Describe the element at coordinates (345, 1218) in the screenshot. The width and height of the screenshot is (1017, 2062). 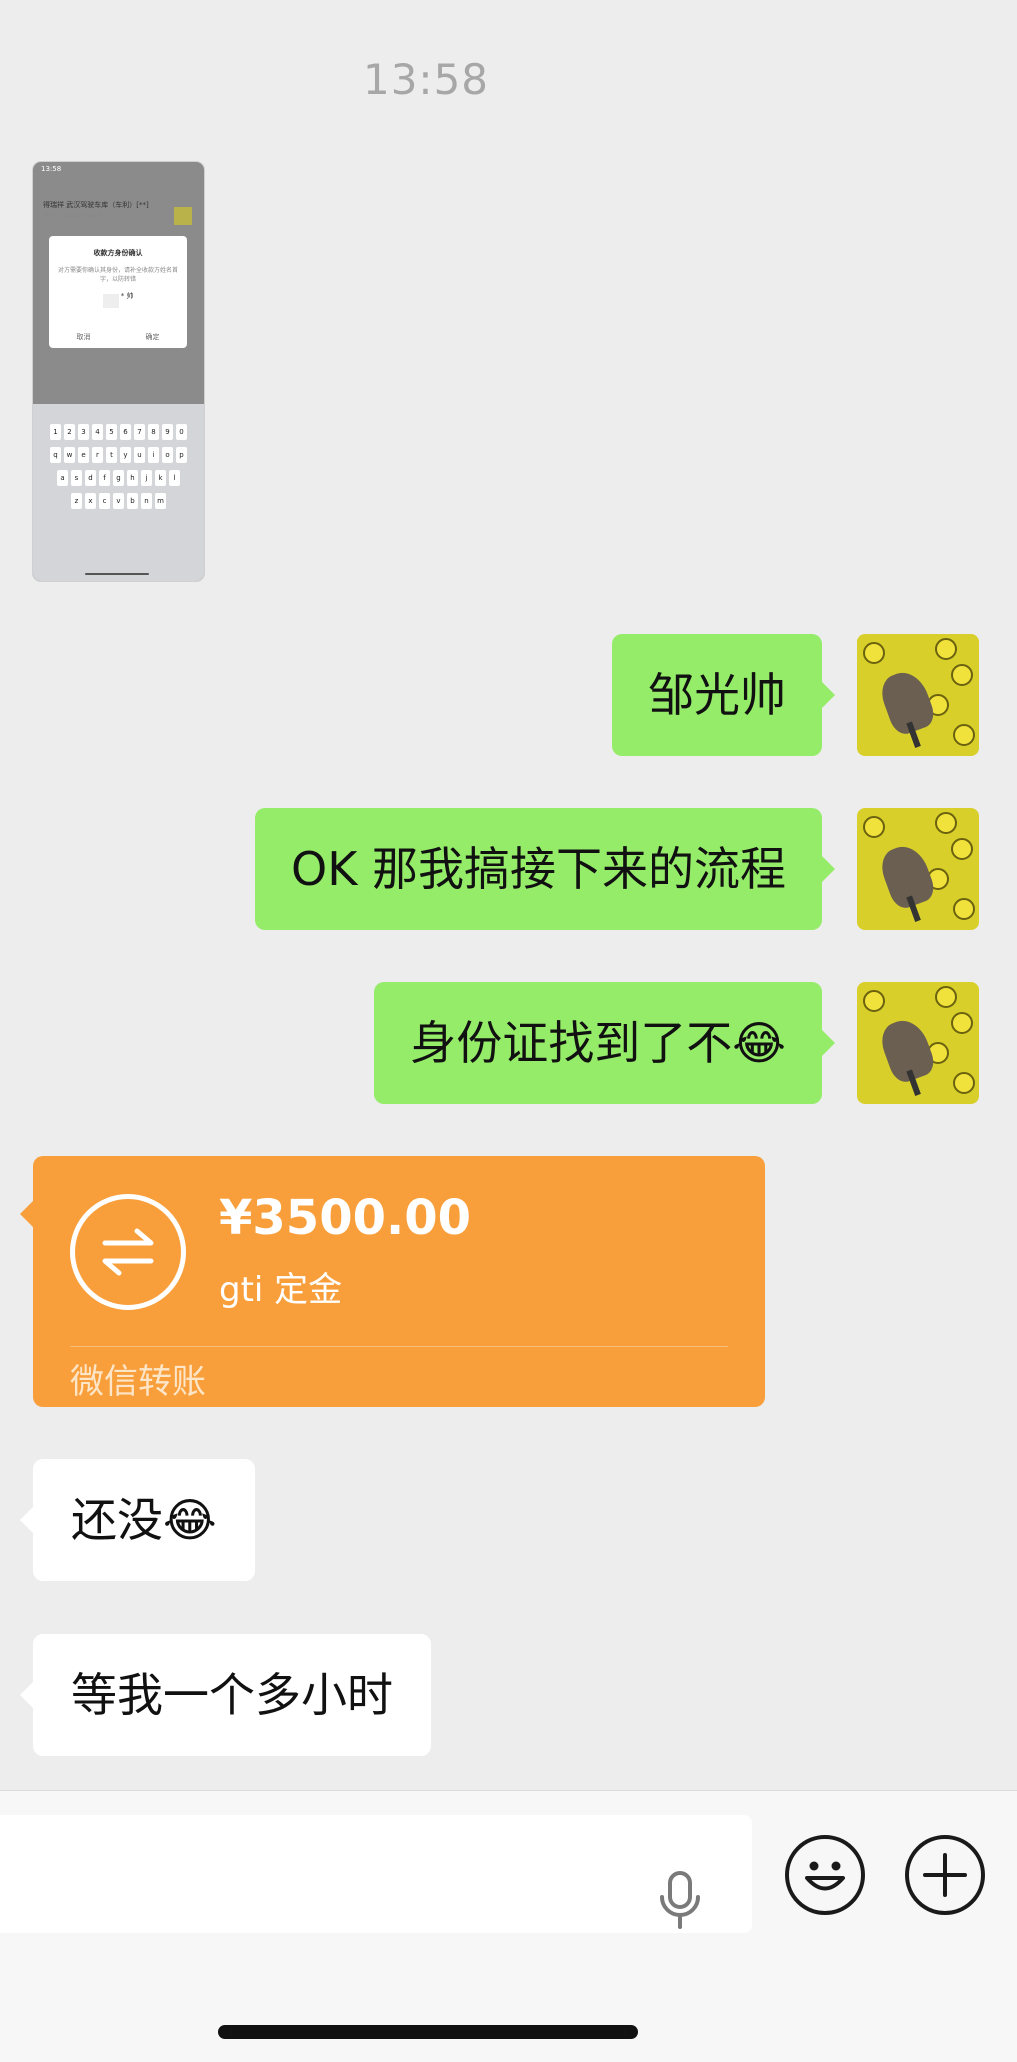
I see `transfer-amount: ¥3500.00` at that location.